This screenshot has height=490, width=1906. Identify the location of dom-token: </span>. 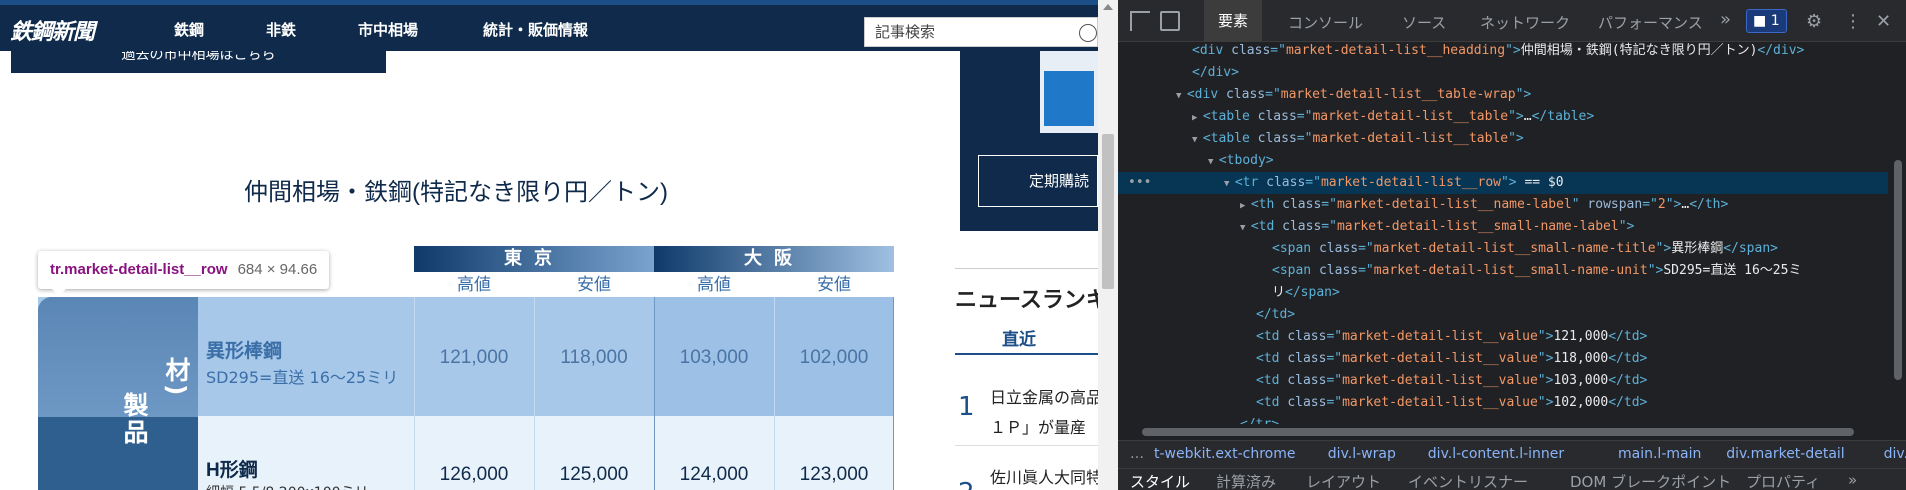
(1312, 292).